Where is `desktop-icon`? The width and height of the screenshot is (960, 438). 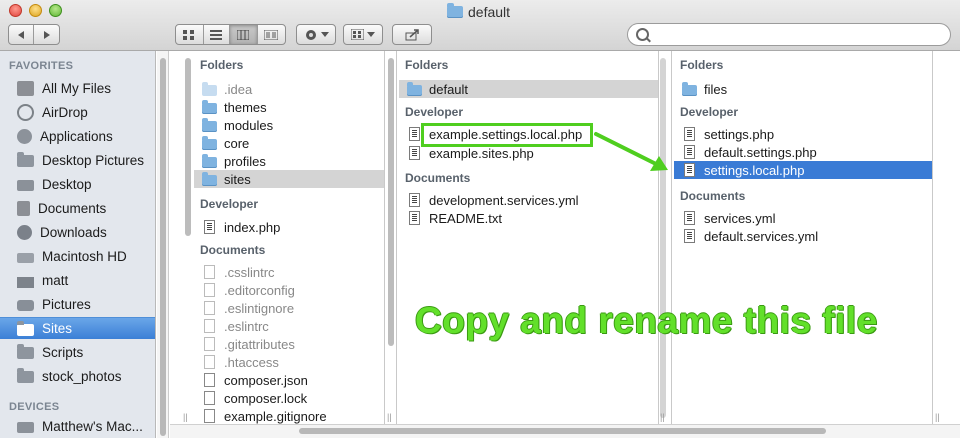 desktop-icon is located at coordinates (25, 185).